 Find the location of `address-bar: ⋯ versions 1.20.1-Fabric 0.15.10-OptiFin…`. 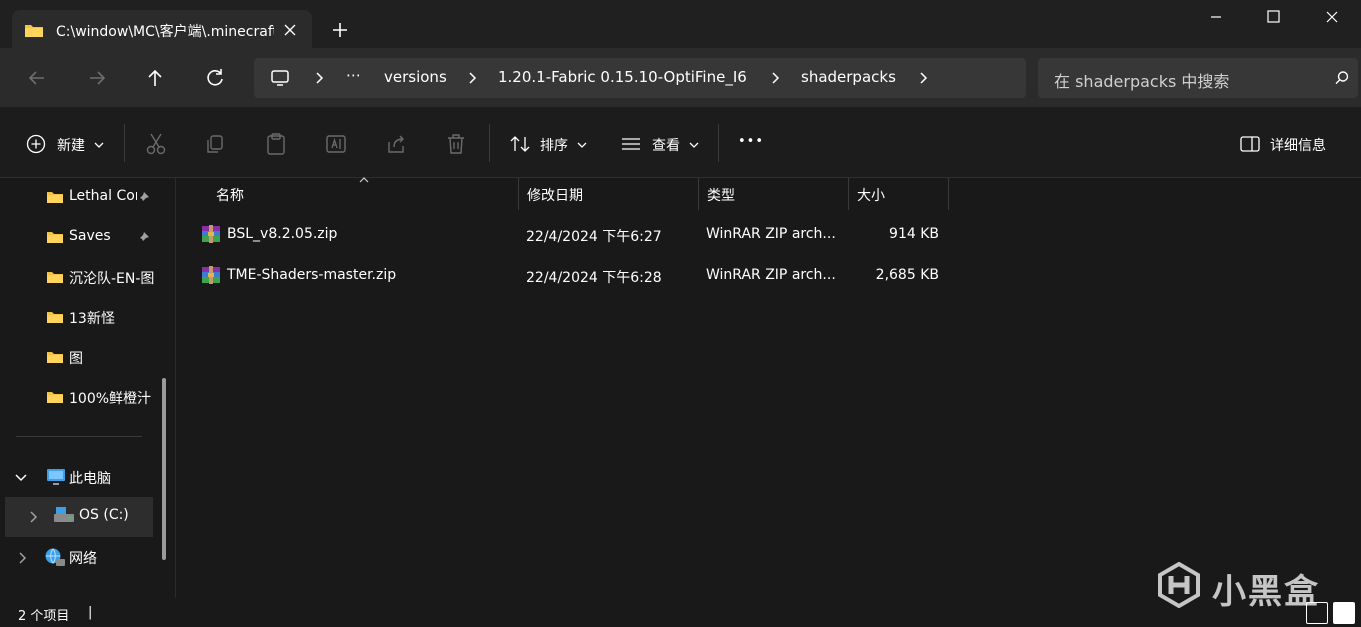

address-bar: ⋯ versions 1.20.1-Fabric 0.15.10-OptiFin… is located at coordinates (640, 78).